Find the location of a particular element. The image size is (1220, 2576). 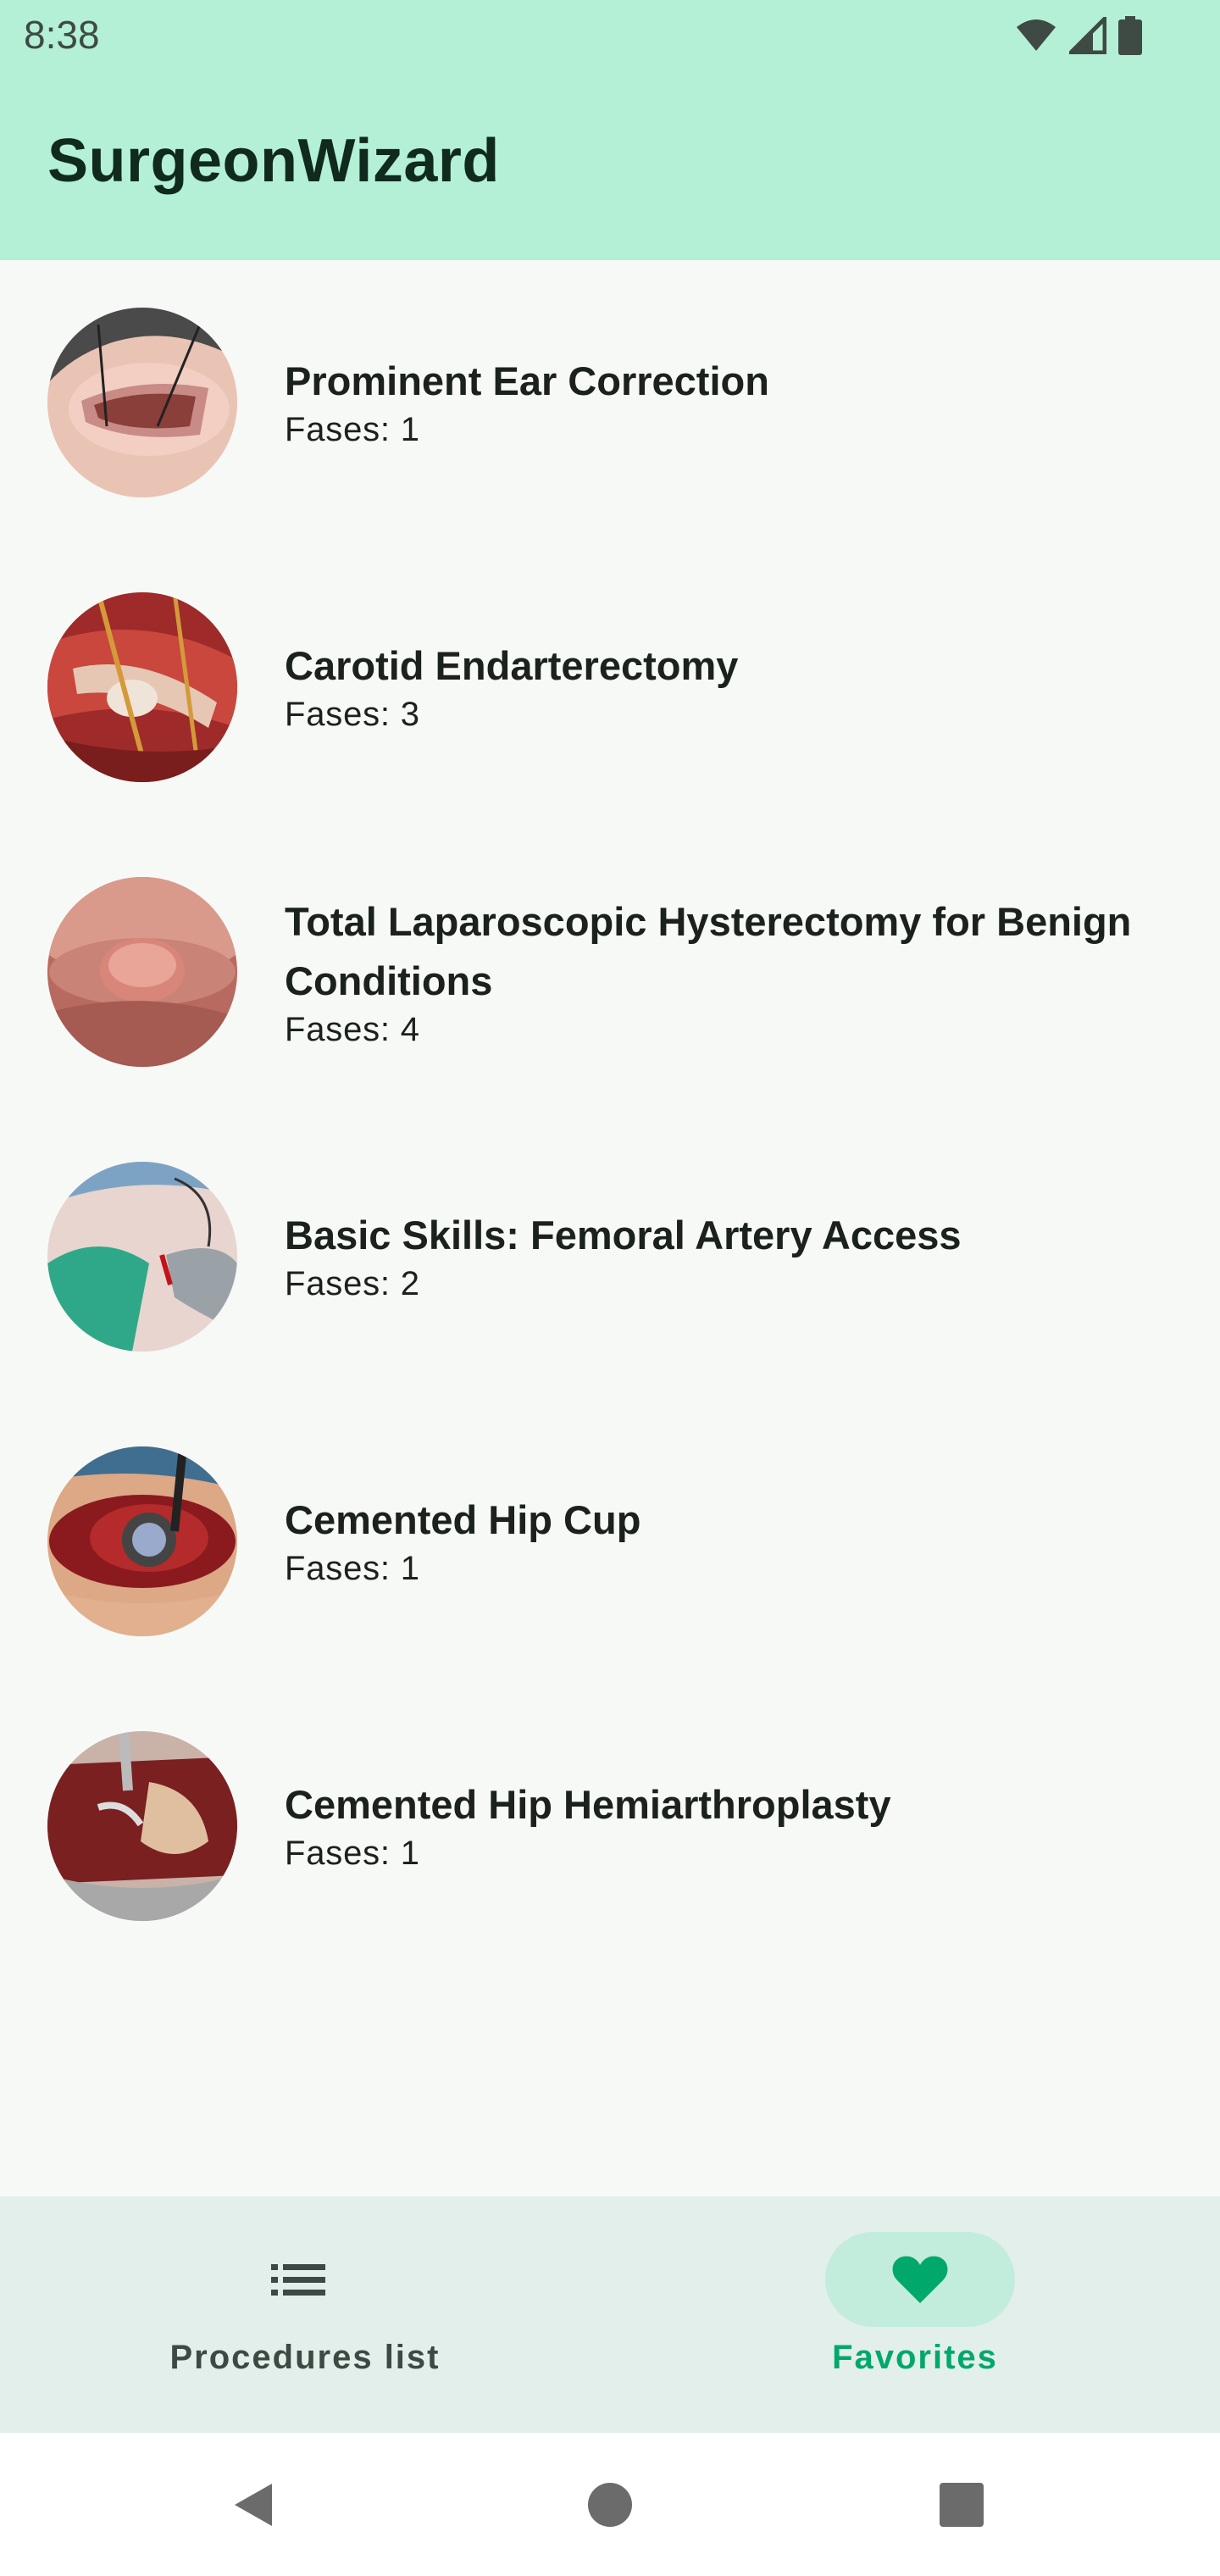

procedure-item: Prominent Ear Correction Fases: 1 is located at coordinates (610, 402).